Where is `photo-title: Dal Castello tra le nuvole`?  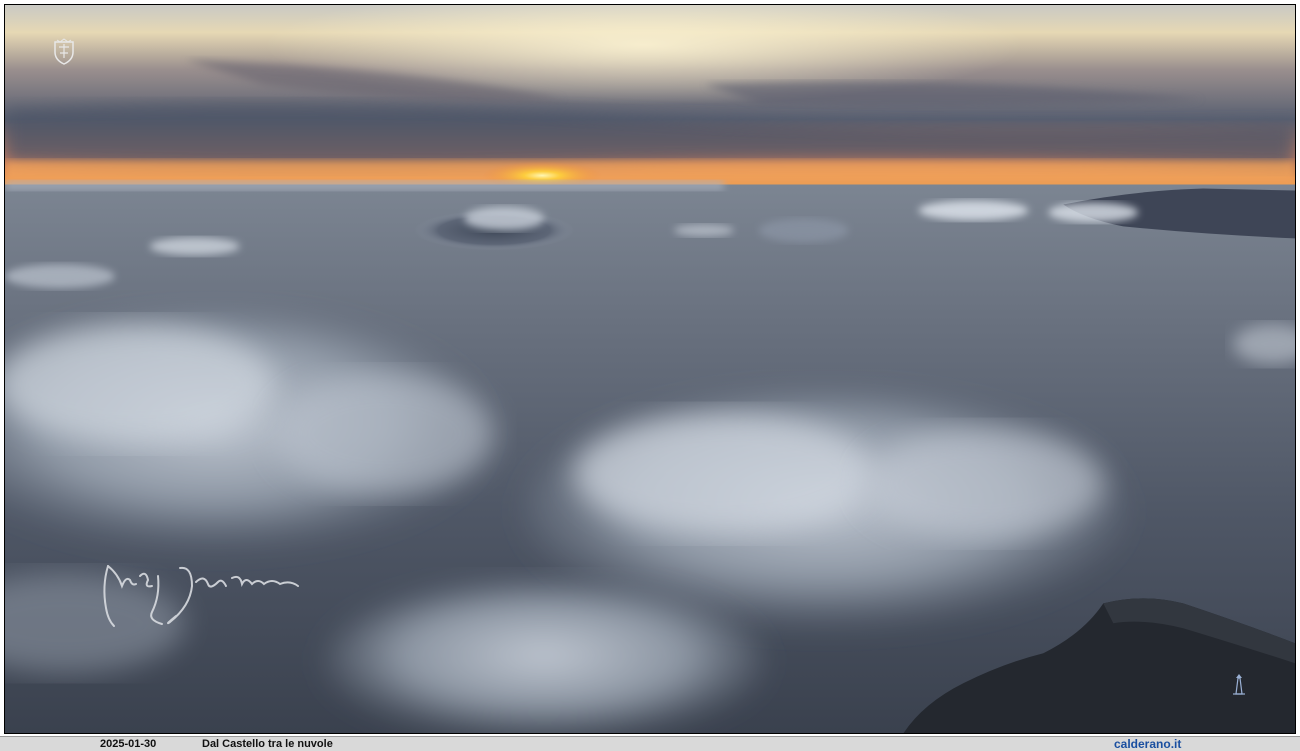
photo-title: Dal Castello tra le nuvole is located at coordinates (267, 744).